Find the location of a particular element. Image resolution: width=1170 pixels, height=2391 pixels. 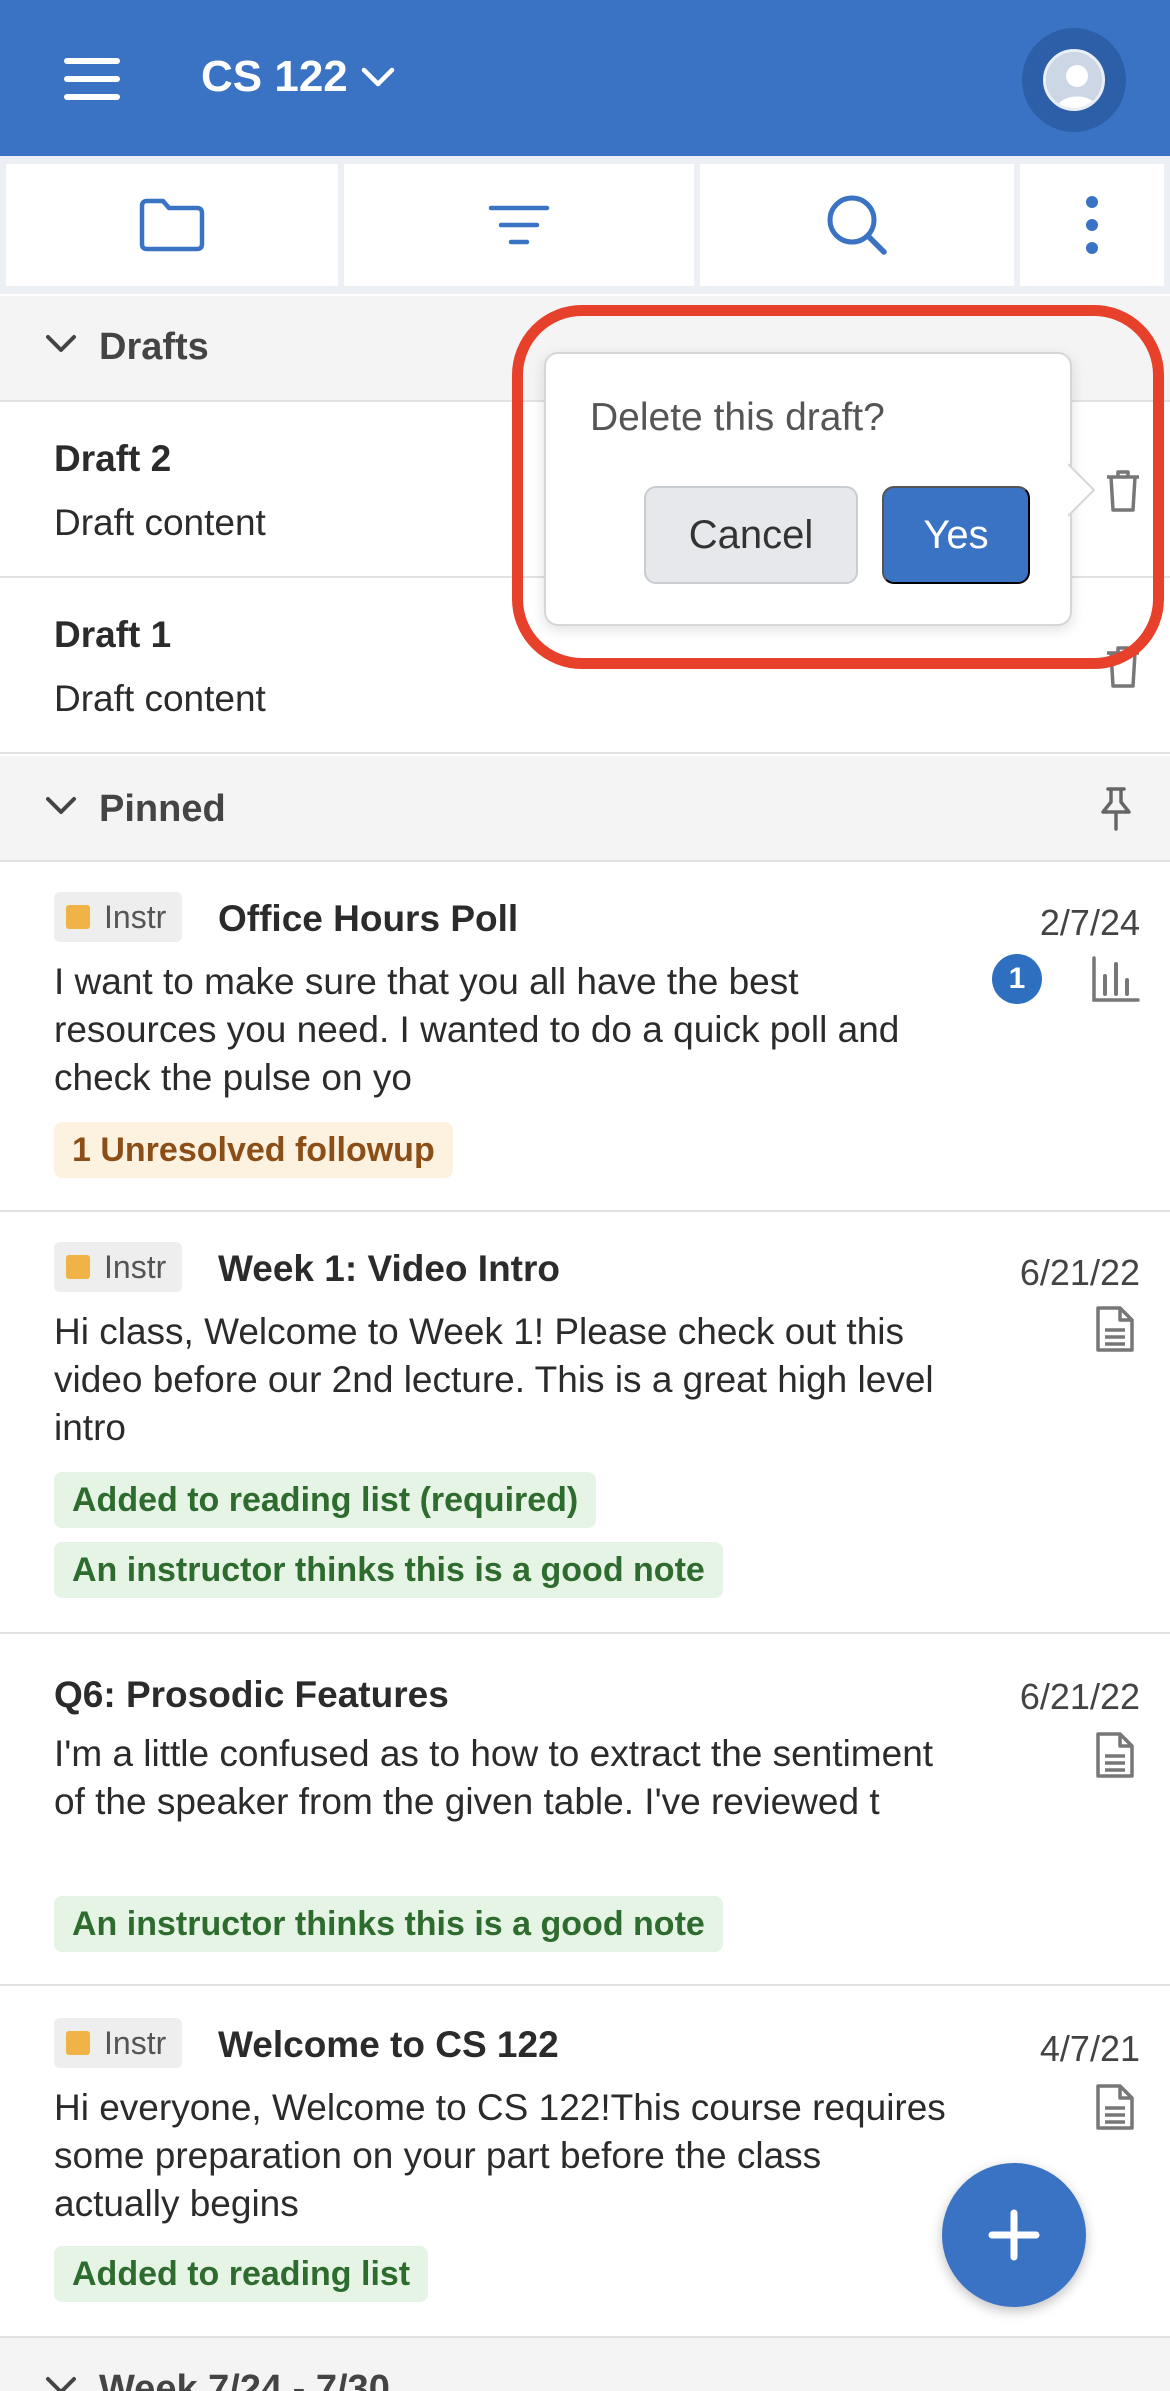

filter-button is located at coordinates (519, 225).